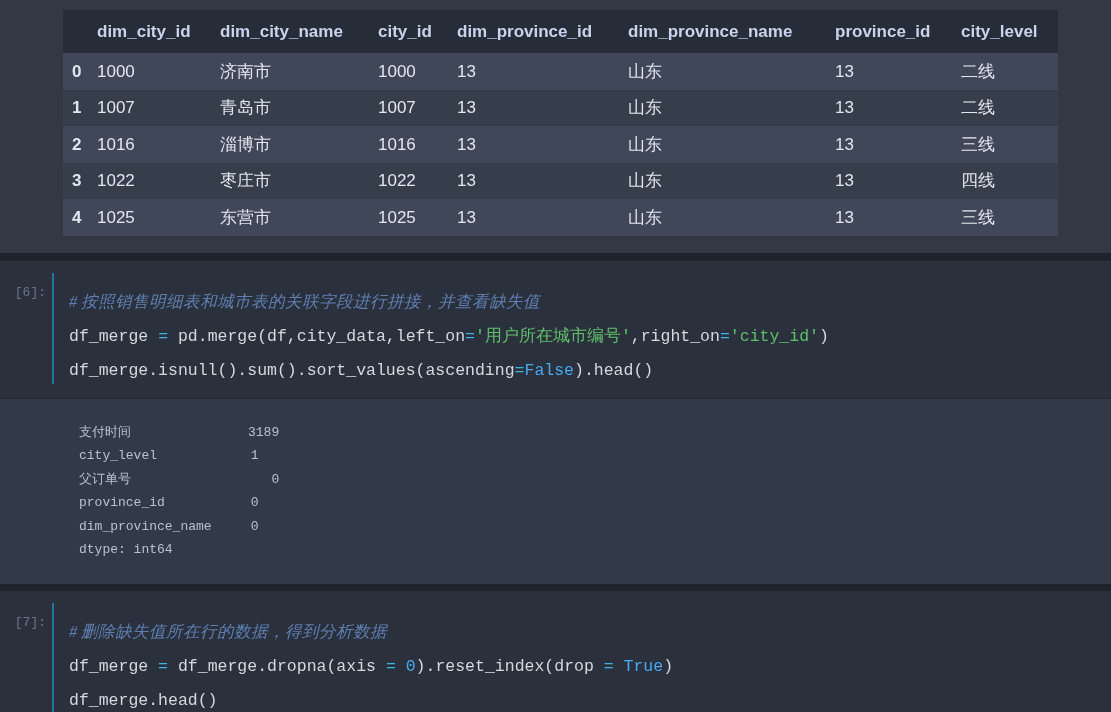  What do you see at coordinates (371, 667) in the screenshot?
I see `code-line: df_merge = df_merge.dropna(axis = 0).reset_index(drop = True)` at bounding box center [371, 667].